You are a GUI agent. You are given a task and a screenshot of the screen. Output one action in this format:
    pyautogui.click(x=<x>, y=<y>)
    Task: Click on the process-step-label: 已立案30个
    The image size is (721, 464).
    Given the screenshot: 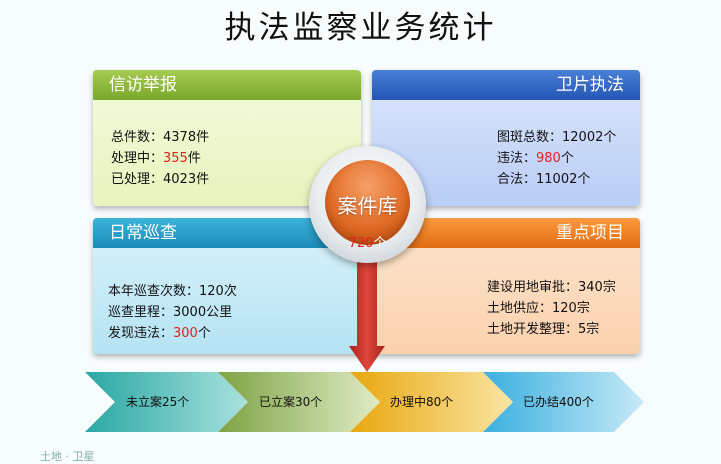 What is the action you would take?
    pyautogui.click(x=290, y=402)
    